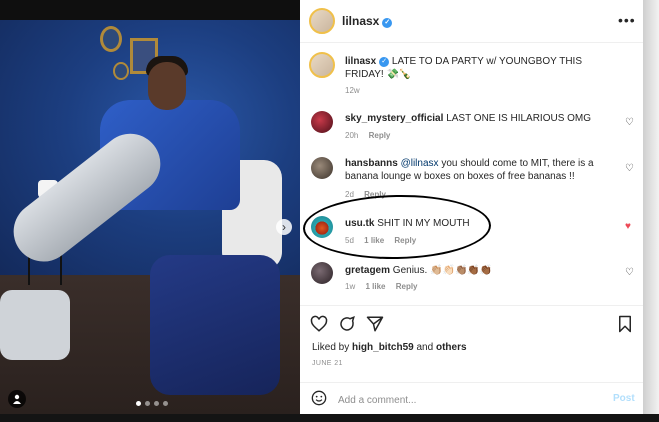 Image resolution: width=659 pixels, height=422 pixels. I want to click on add-comment-bar: Post, so click(471, 398).